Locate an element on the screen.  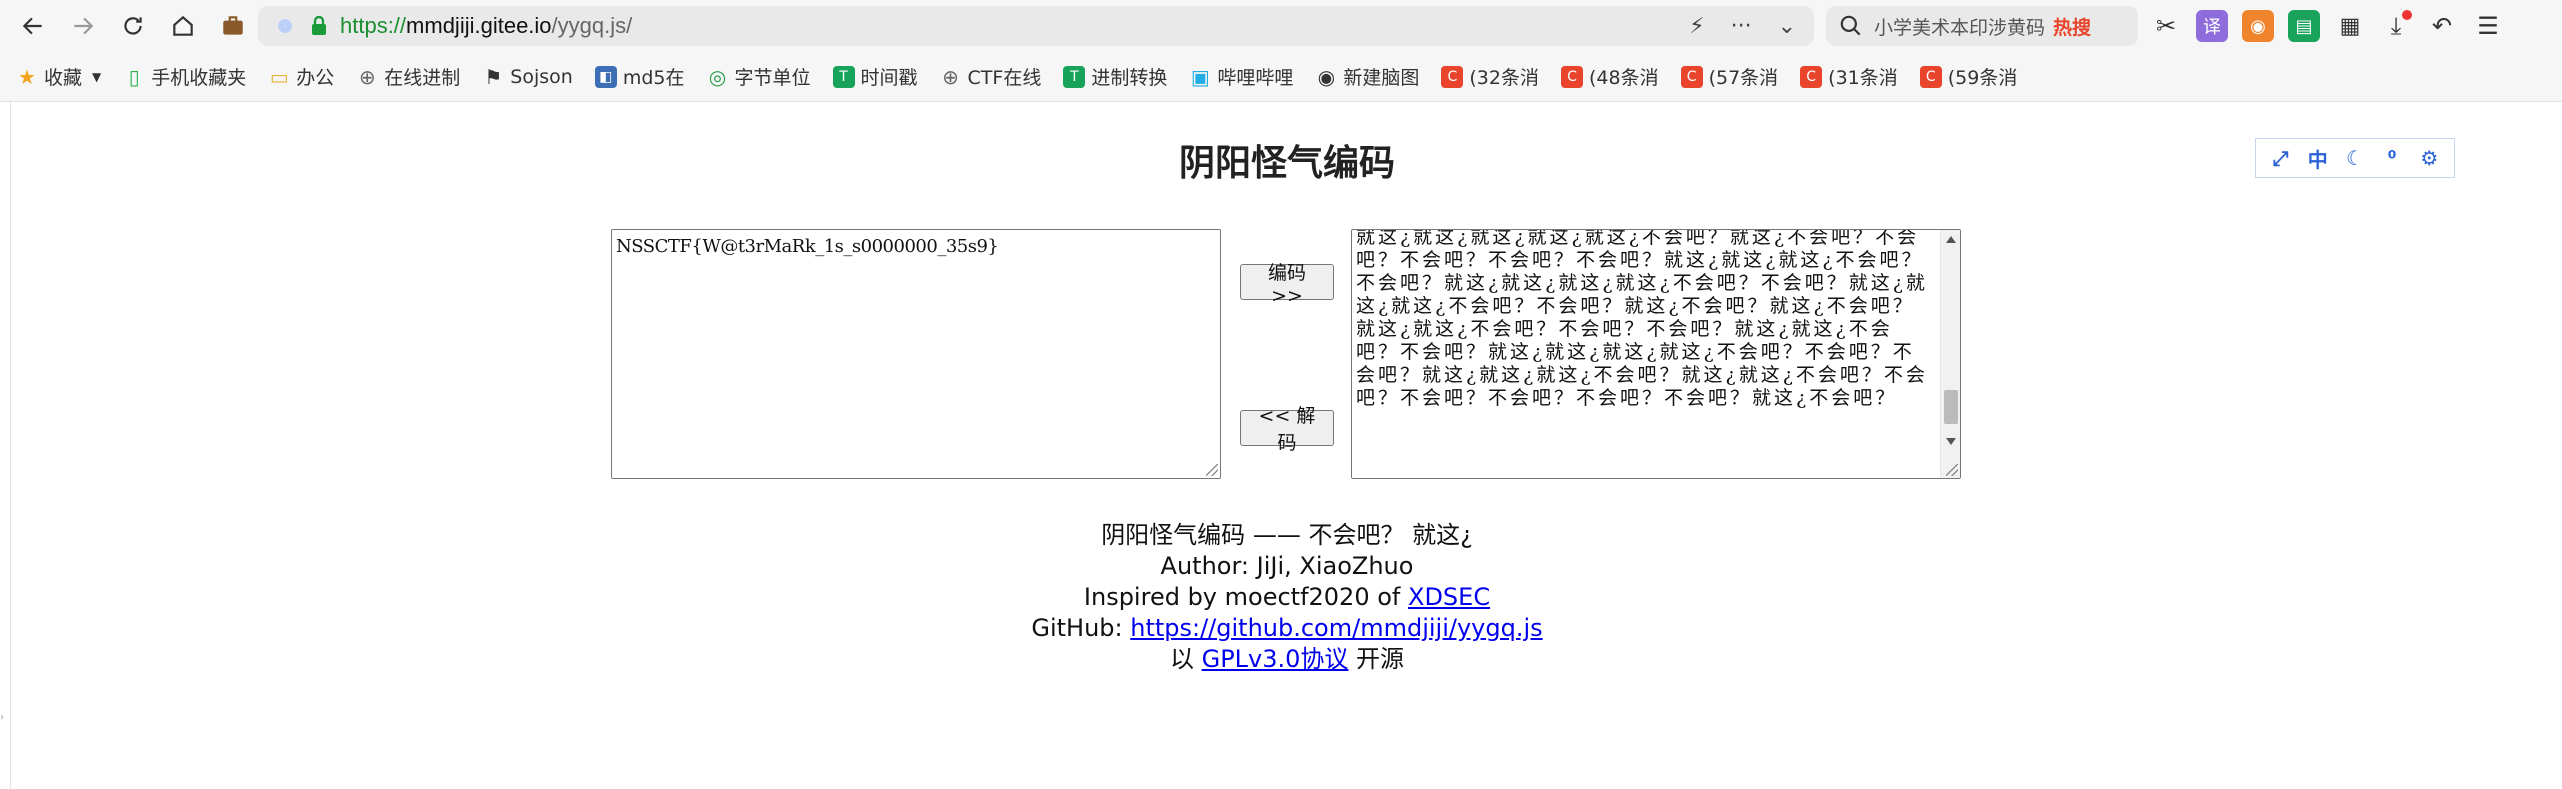
search-icon is located at coordinates (1850, 25).